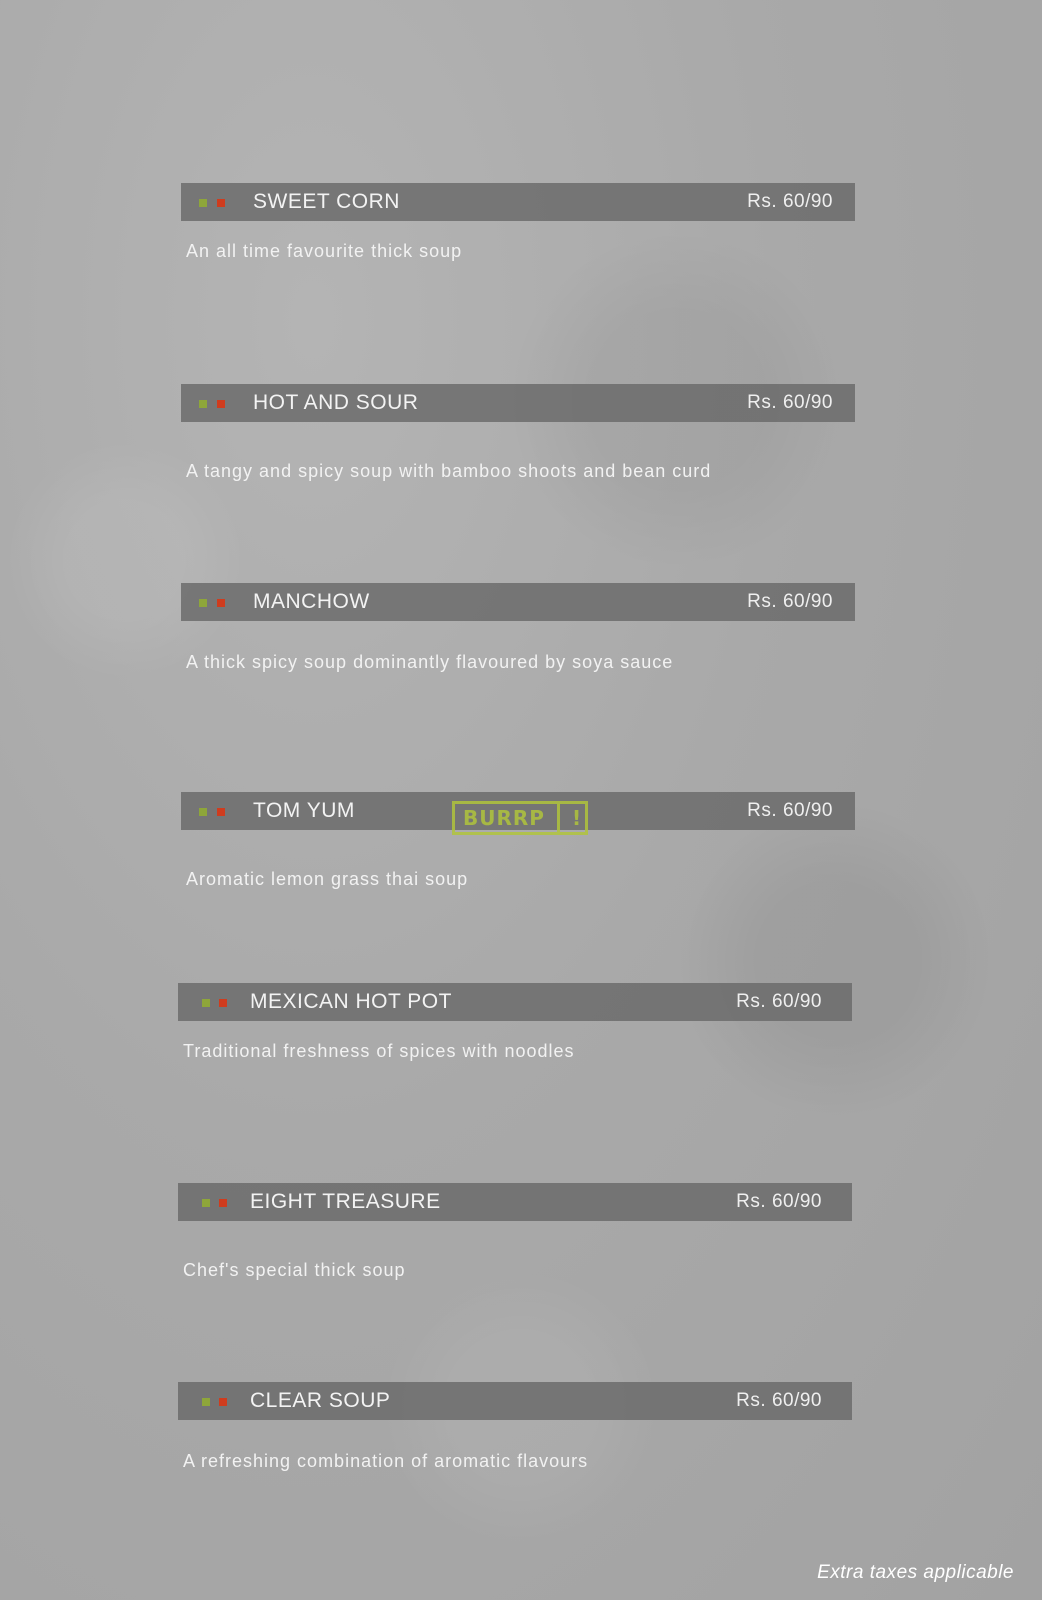 The image size is (1042, 1600). Describe the element at coordinates (324, 251) in the screenshot. I see `item-description: An all time favourite thick soup` at that location.